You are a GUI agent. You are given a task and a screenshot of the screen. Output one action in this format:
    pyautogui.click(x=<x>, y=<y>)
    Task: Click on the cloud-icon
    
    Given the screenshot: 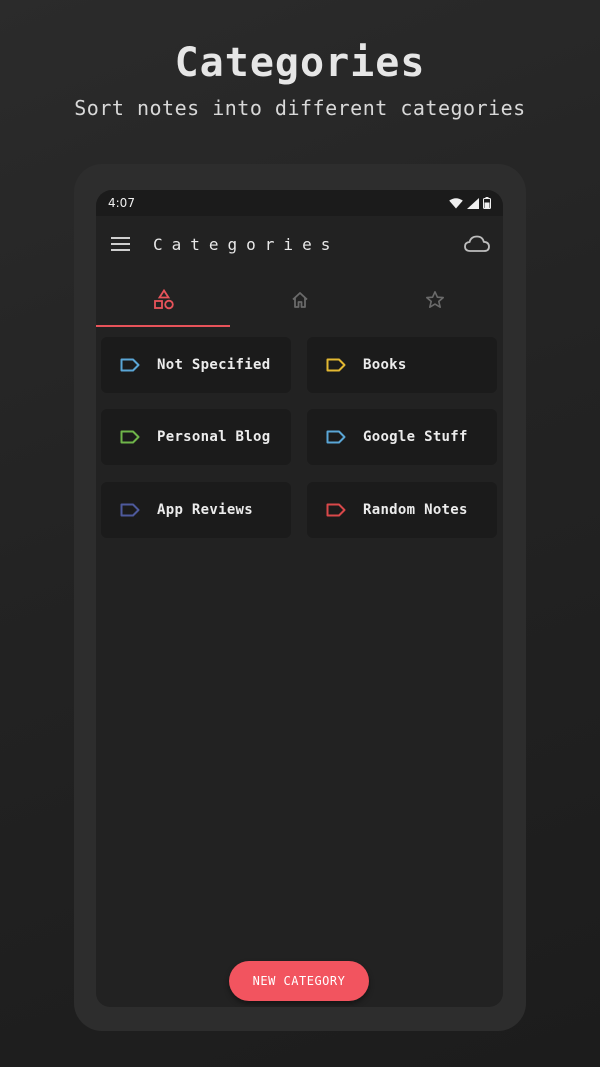 What is the action you would take?
    pyautogui.click(x=477, y=244)
    